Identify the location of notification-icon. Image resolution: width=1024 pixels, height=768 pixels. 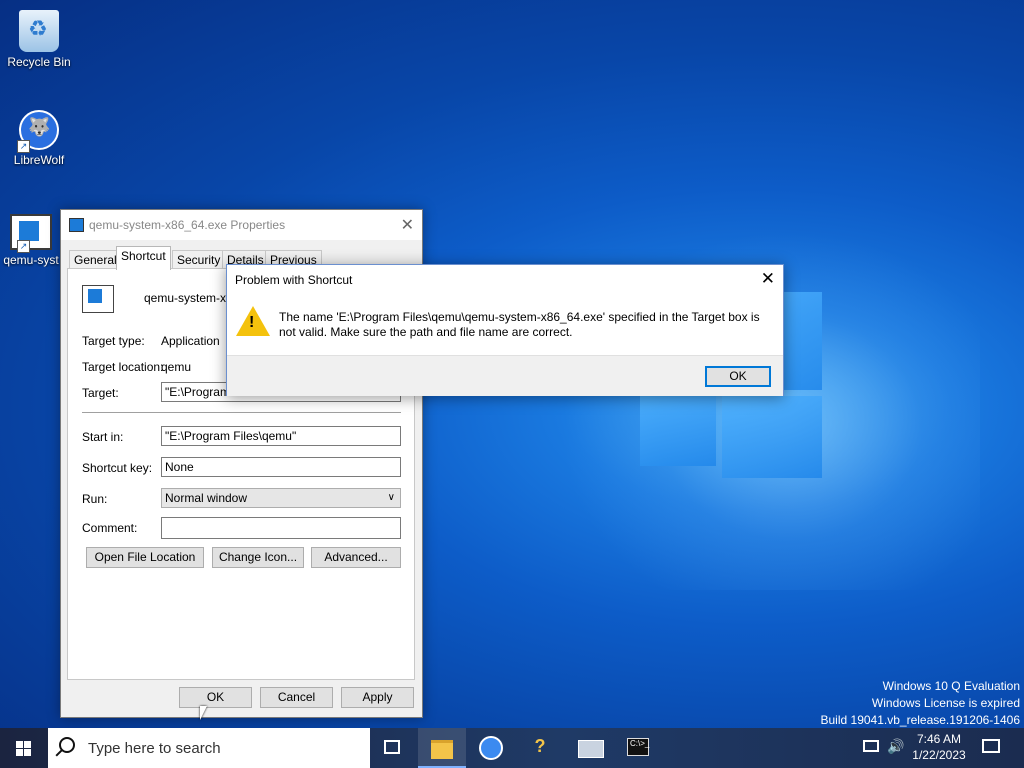
(991, 746).